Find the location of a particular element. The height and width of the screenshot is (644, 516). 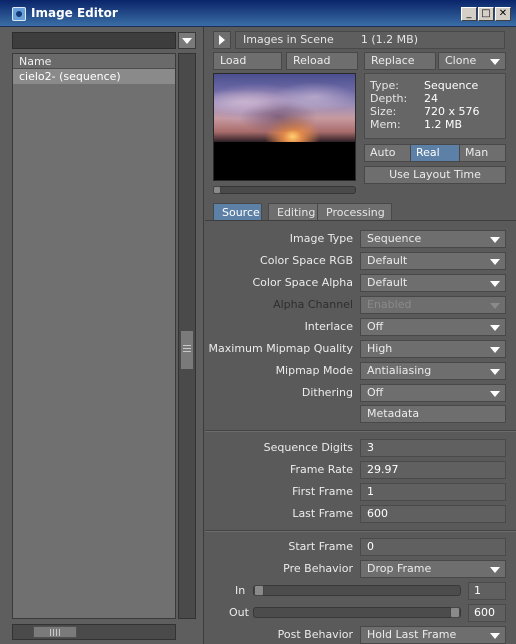

color-space-alpha-label: Color Space Alpha is located at coordinates (302, 282).